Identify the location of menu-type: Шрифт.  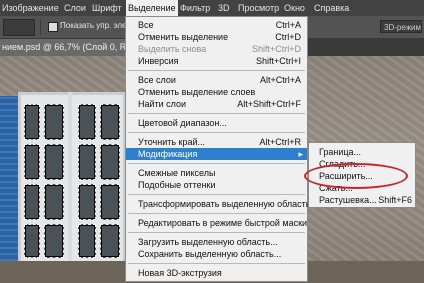
(107, 8).